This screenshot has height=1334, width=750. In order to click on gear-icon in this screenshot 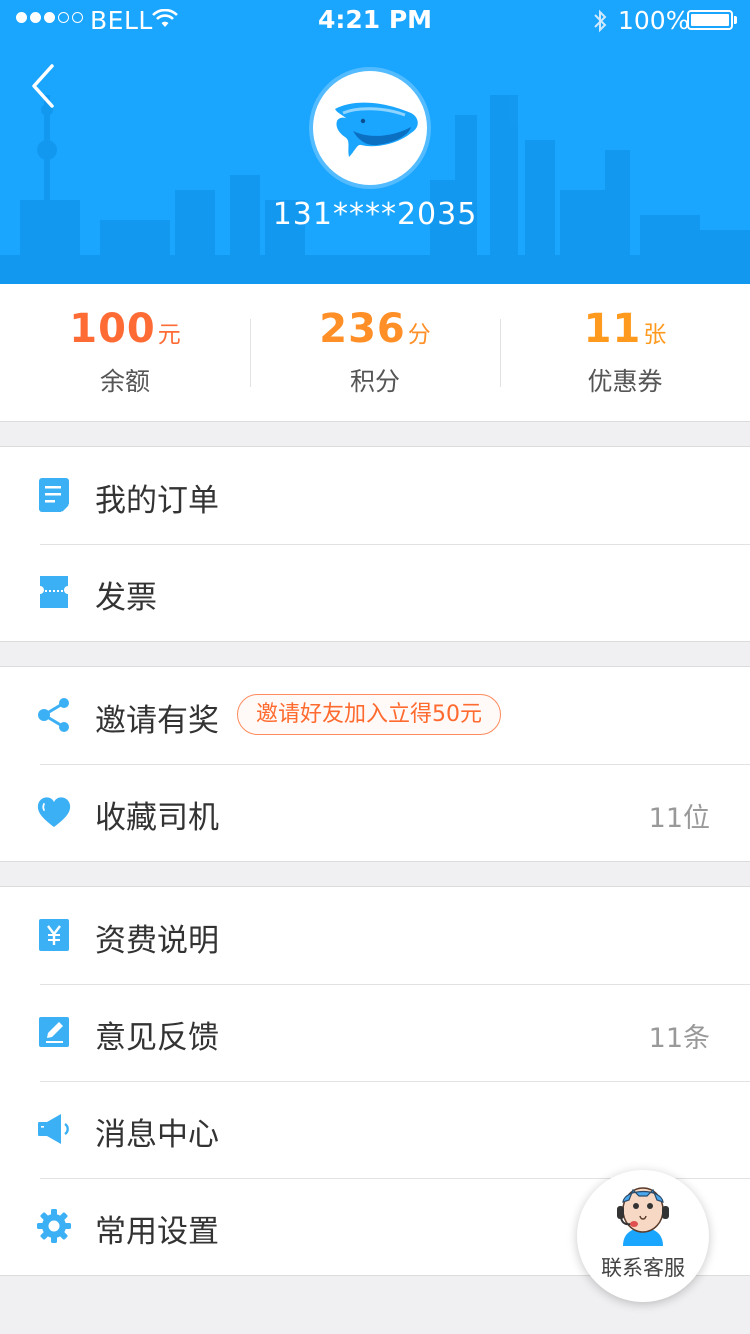, I will do `click(54, 1226)`.